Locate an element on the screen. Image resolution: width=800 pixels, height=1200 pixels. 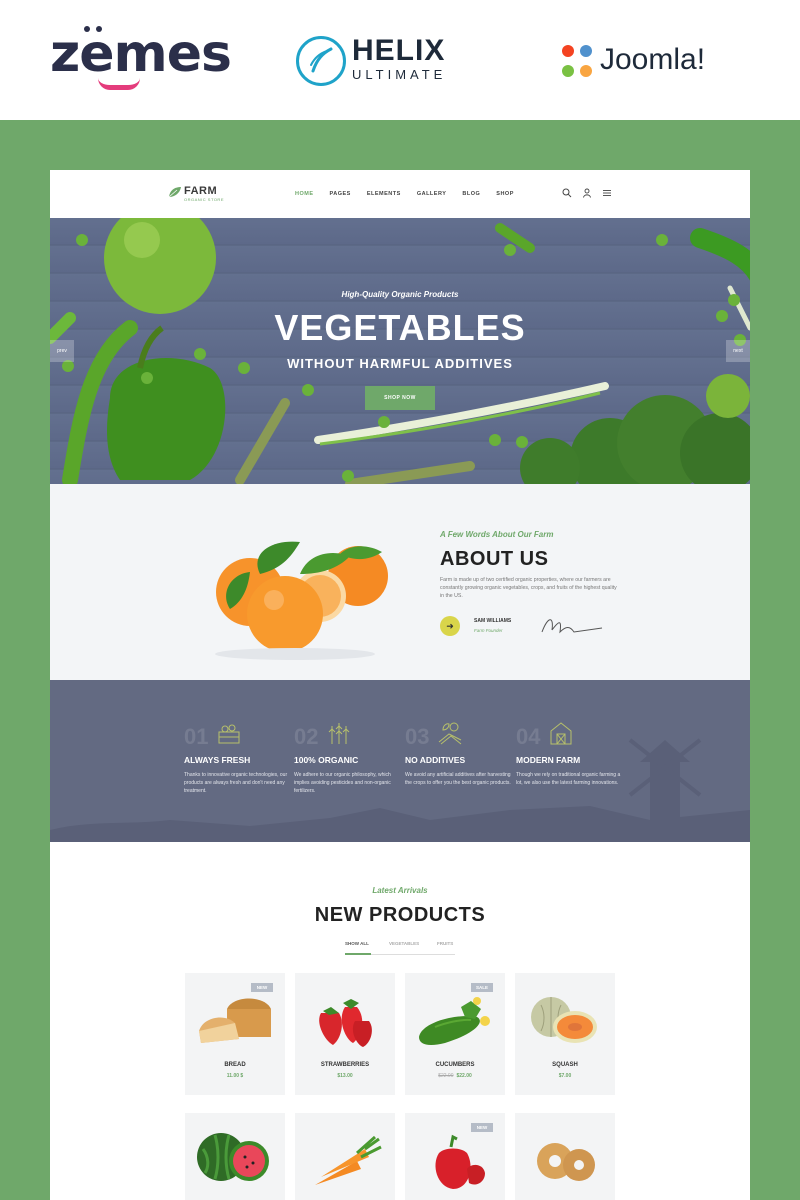
bagels-image is located at coordinates (566, 1162).